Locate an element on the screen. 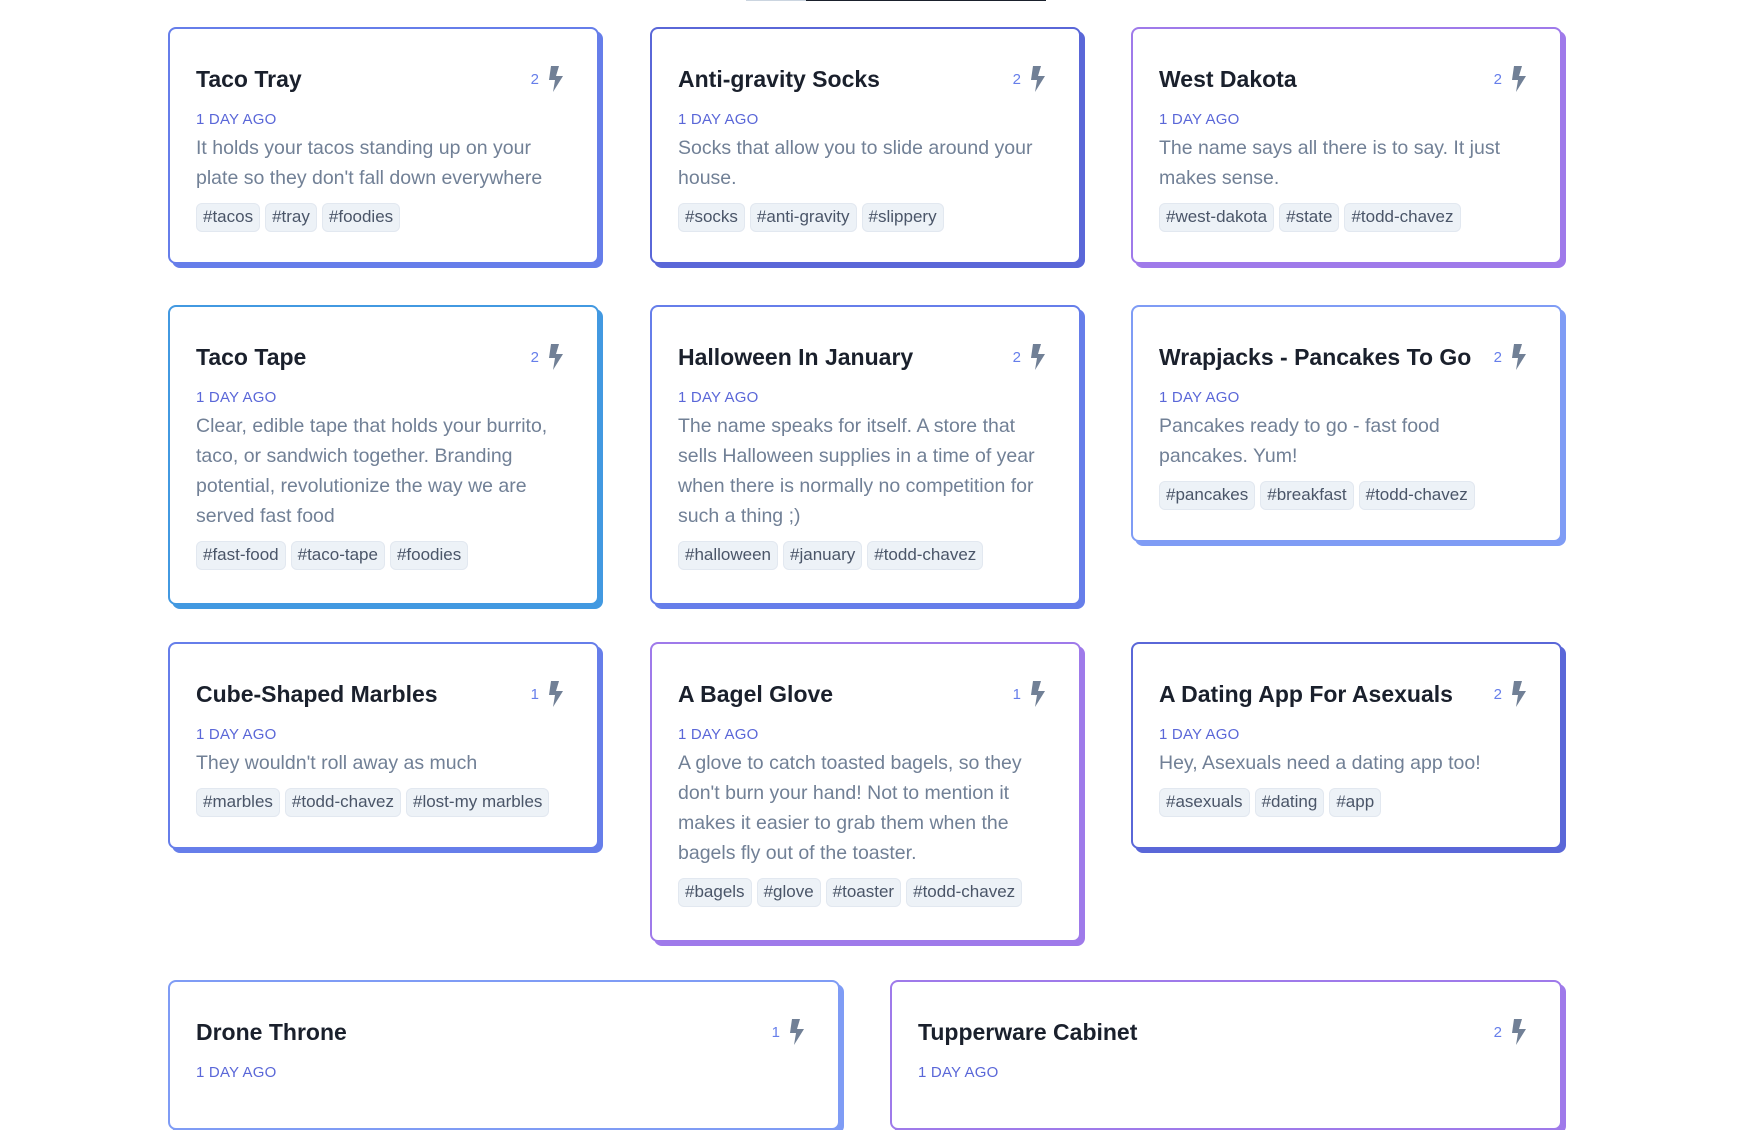 This screenshot has width=1744, height=1130. tag: #glove is located at coordinates (788, 892).